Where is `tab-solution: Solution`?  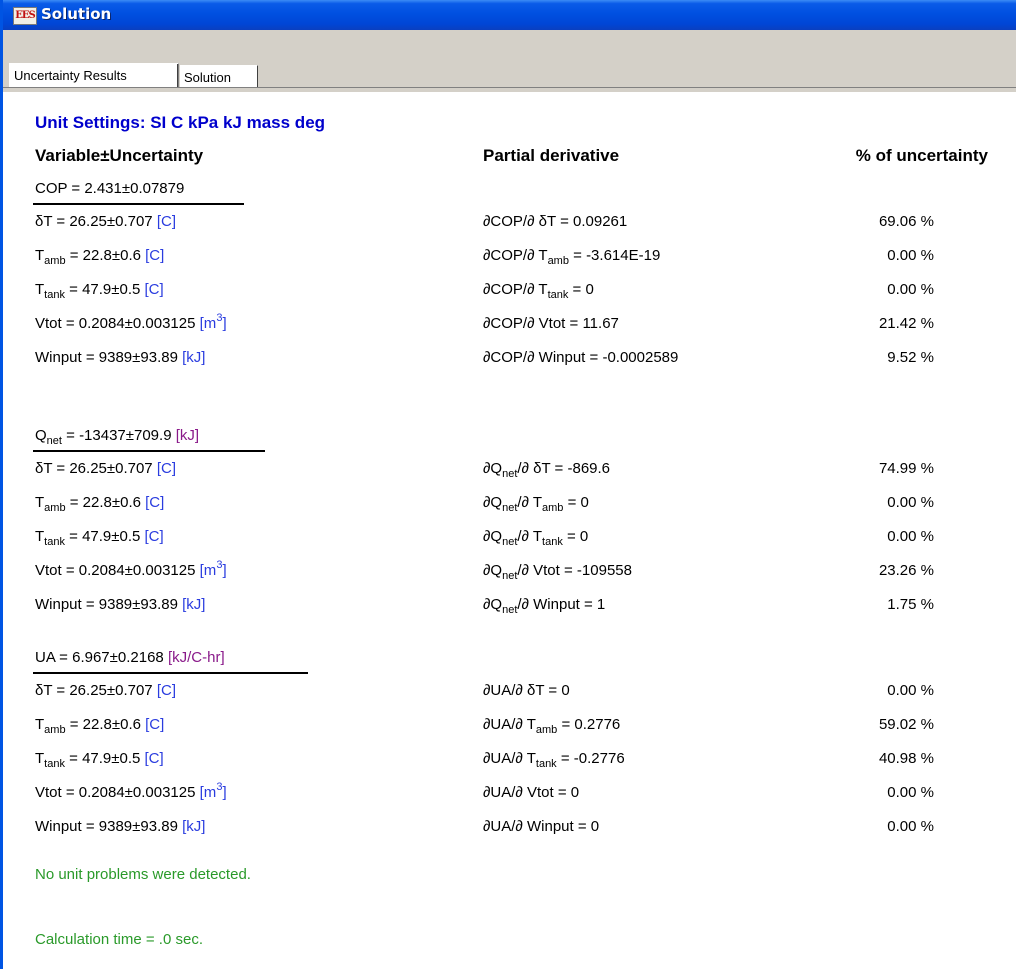
tab-solution: Solution is located at coordinates (219, 76).